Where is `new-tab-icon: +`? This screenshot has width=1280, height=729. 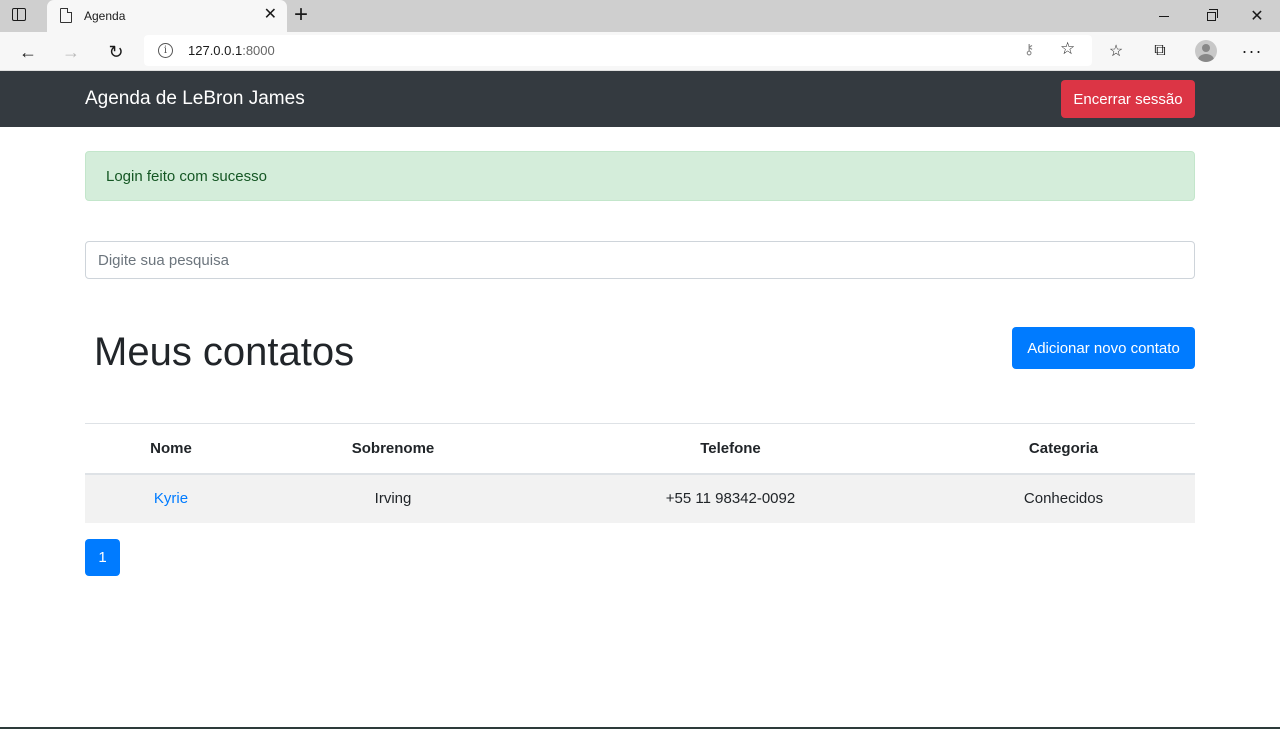 new-tab-icon: + is located at coordinates (301, 15).